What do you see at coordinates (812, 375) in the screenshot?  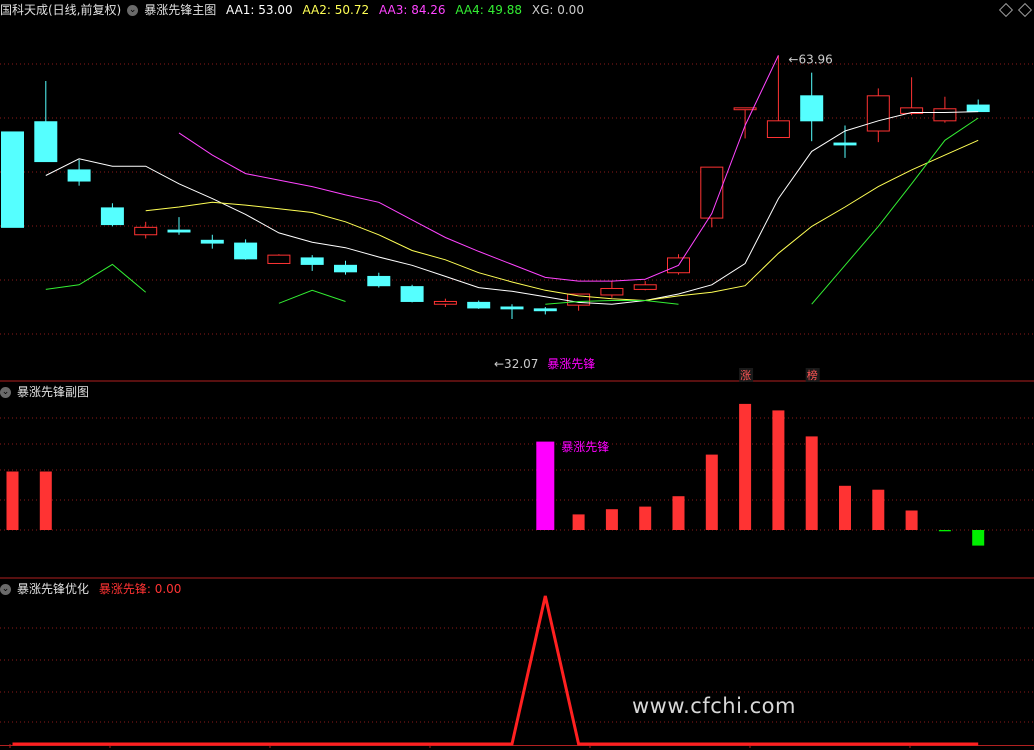 I see `tag-bang: 榜` at bounding box center [812, 375].